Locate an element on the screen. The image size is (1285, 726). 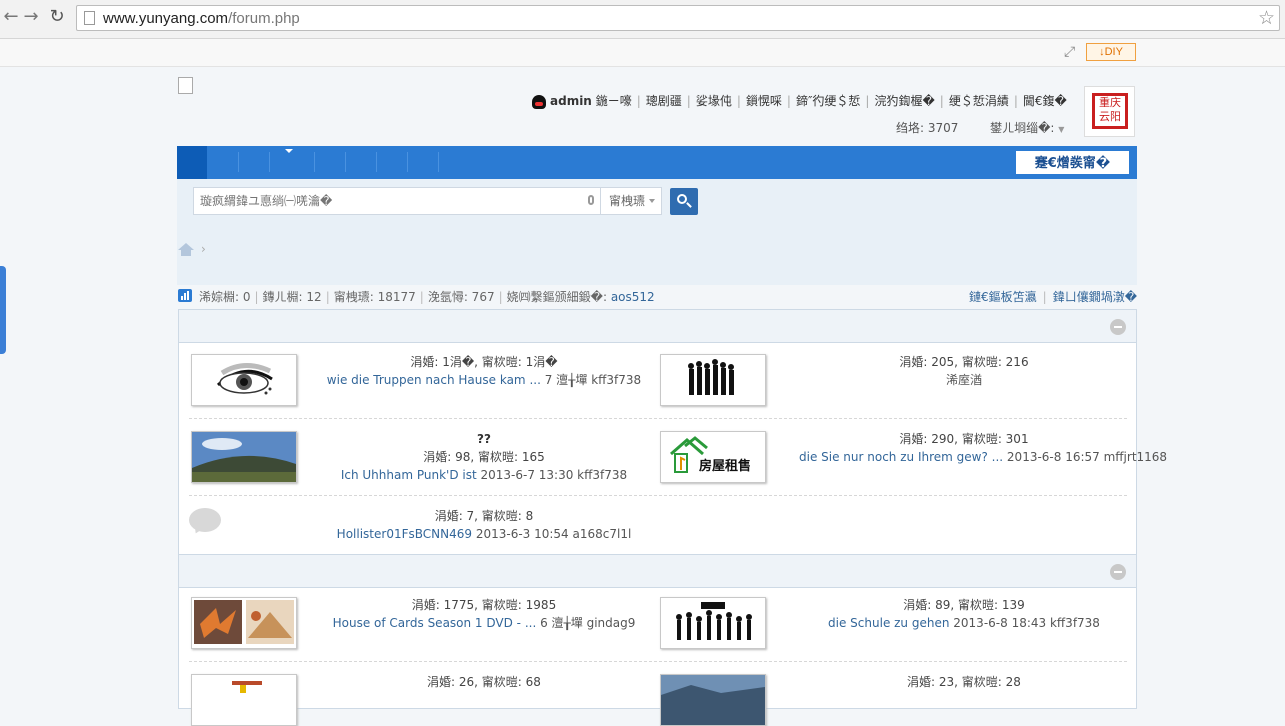
brand-seal-logo: 重庆 云阳 is located at coordinates (1109, 111).